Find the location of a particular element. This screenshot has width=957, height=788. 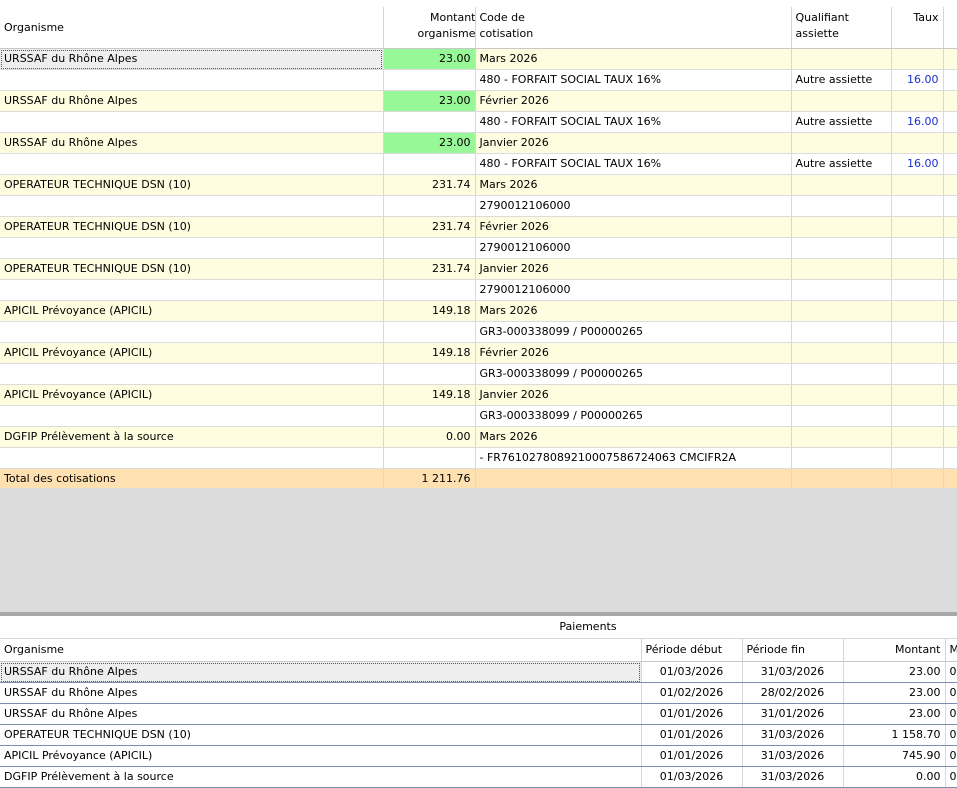

cell-qualifiant-assiette: Autre assiette is located at coordinates (841, 164).